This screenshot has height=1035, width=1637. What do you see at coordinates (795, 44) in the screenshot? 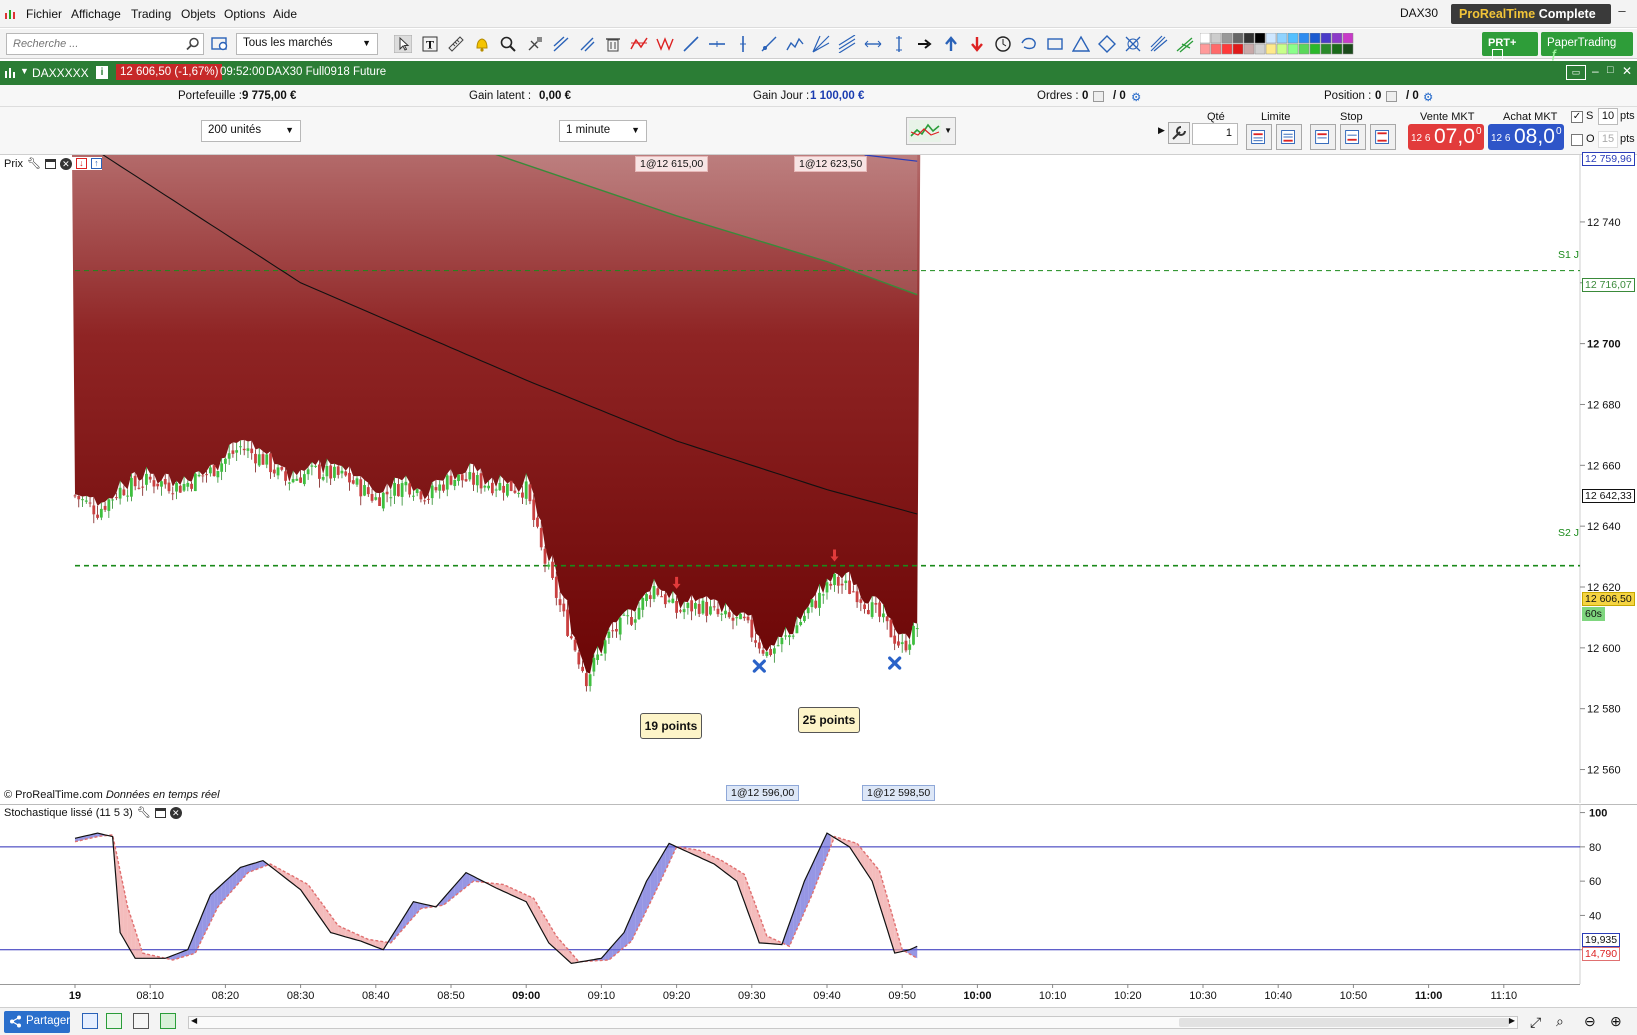
I see `polyline-icon` at bounding box center [795, 44].